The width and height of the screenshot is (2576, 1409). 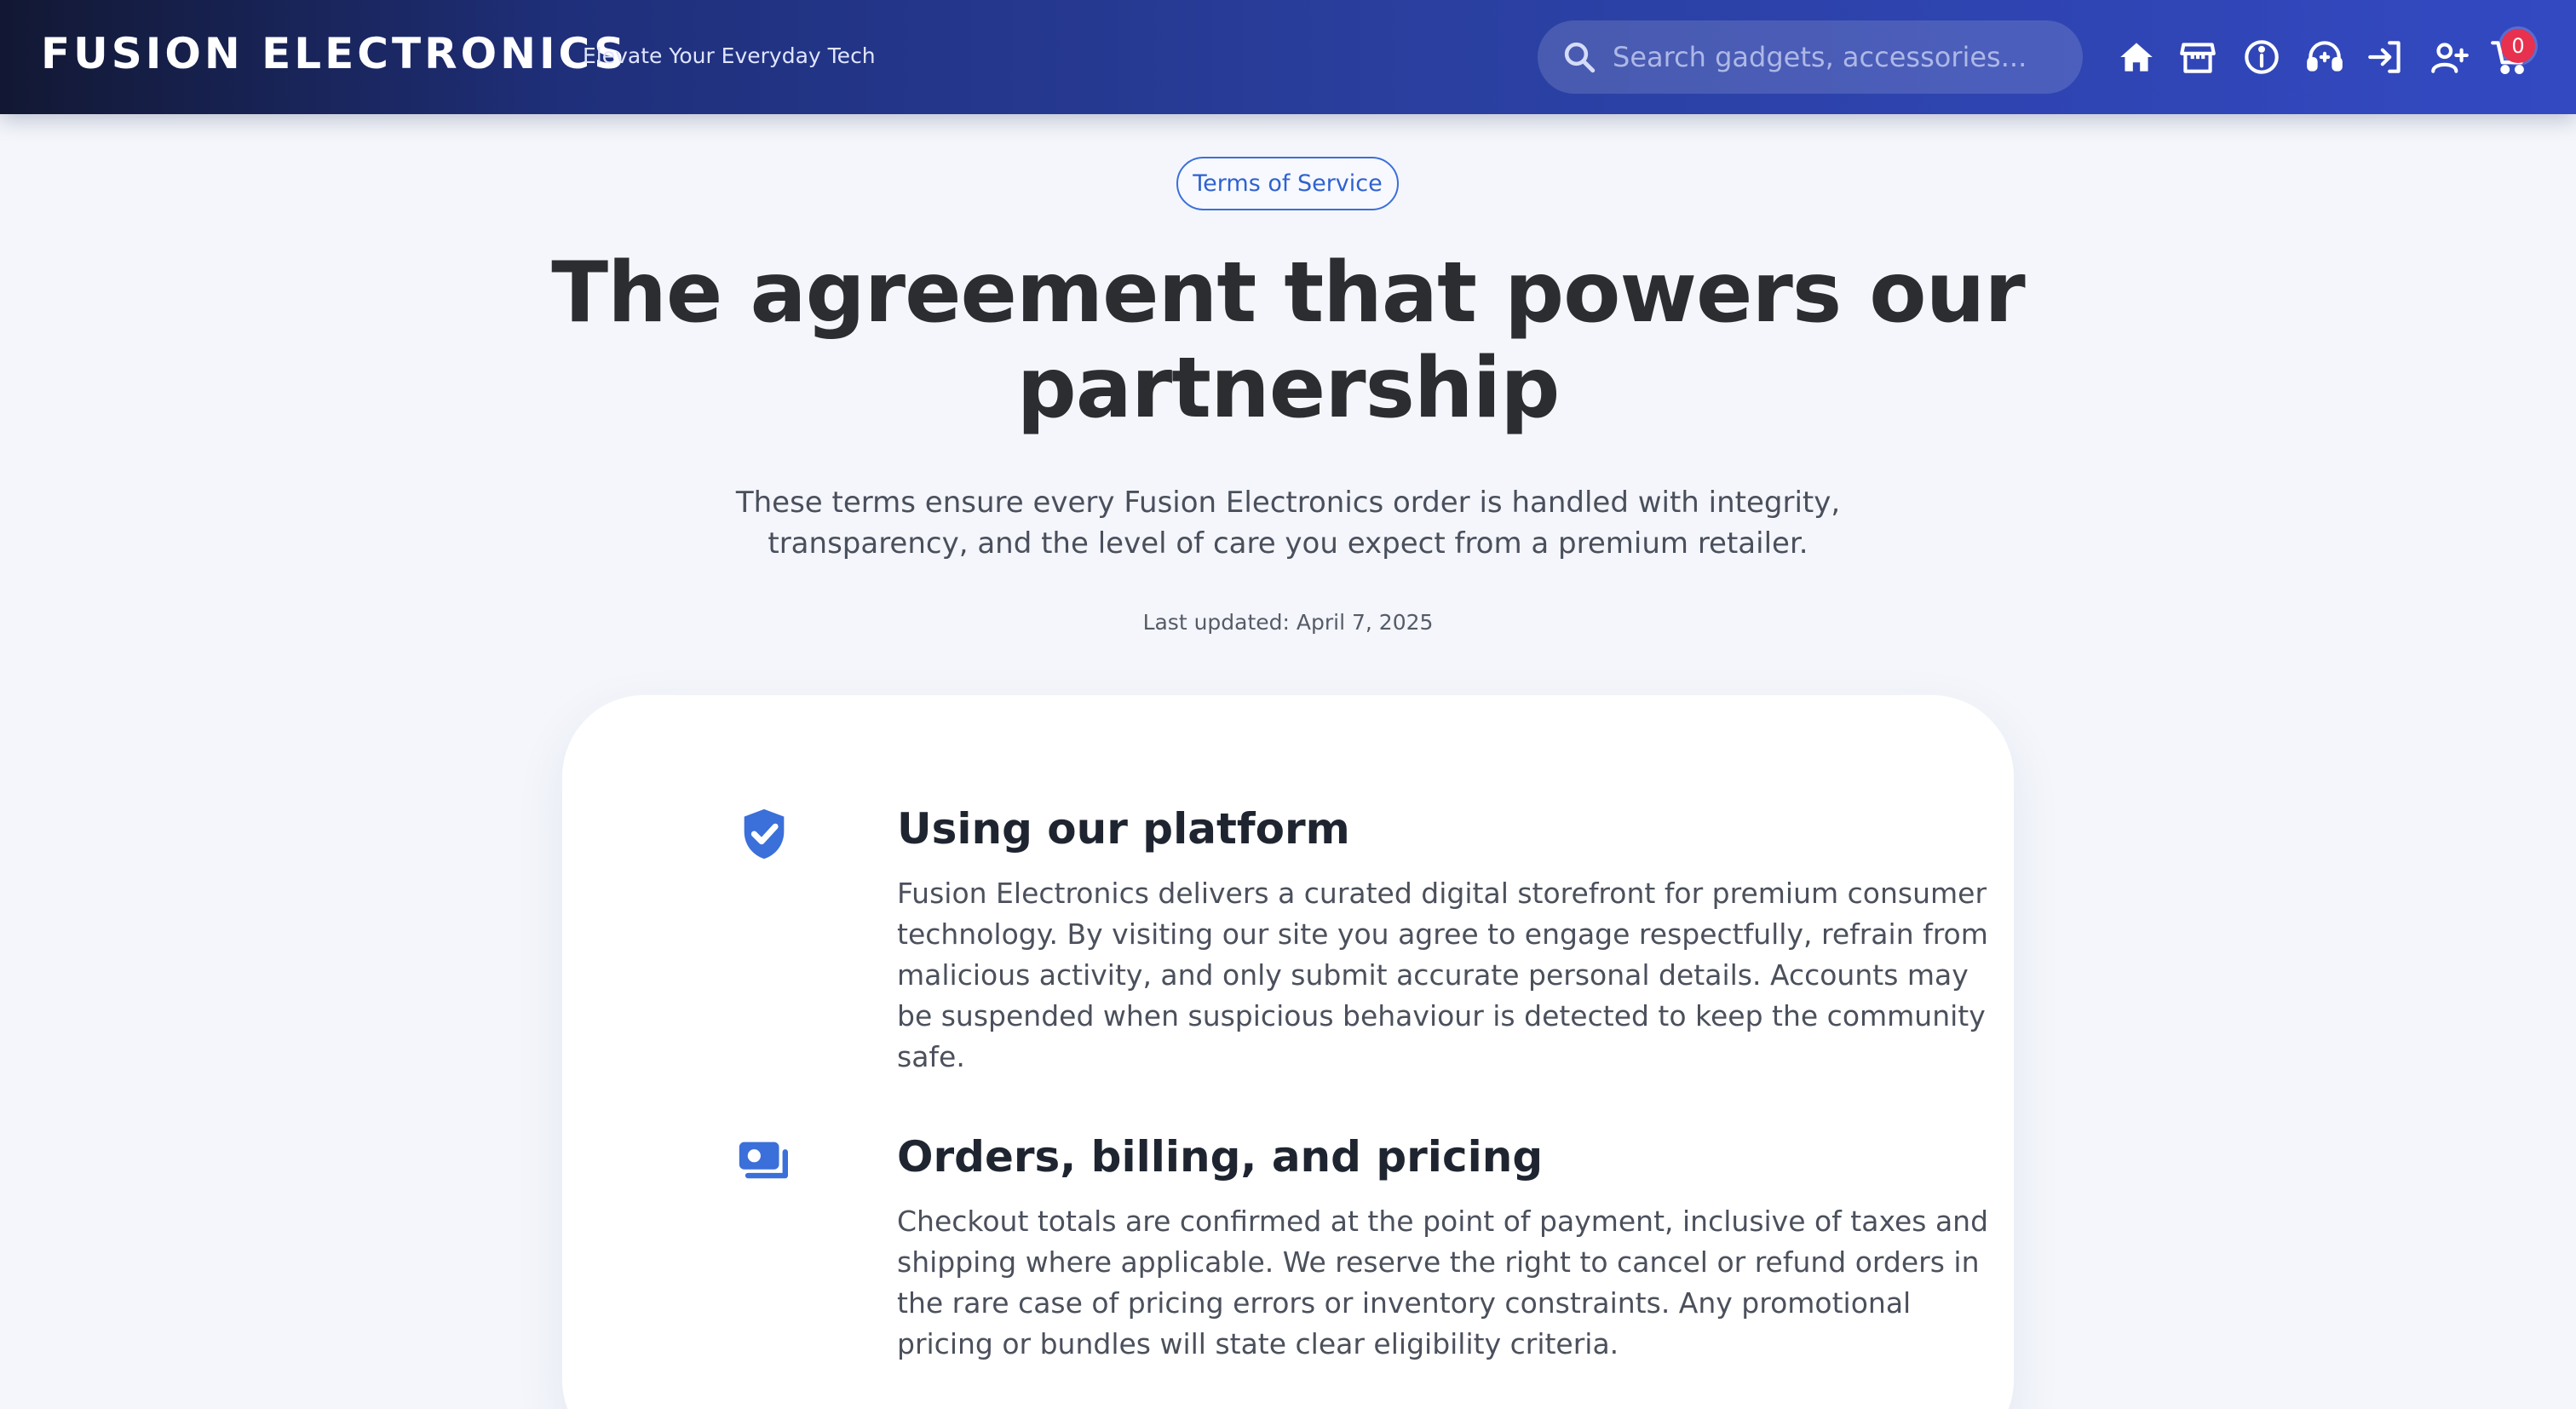 What do you see at coordinates (1287, 183) in the screenshot?
I see `section-pill-label: Terms of Service` at bounding box center [1287, 183].